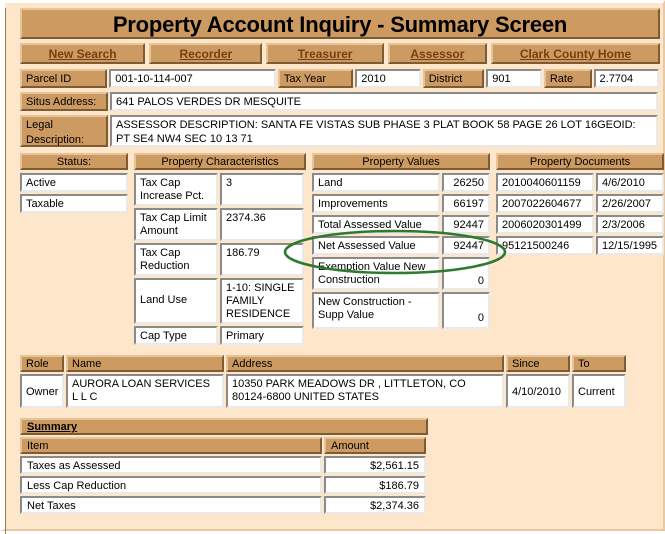 This screenshot has width=665, height=534. I want to click on owner-cell-name: AURORA LOAN SERVICES L L C, so click(145, 391).